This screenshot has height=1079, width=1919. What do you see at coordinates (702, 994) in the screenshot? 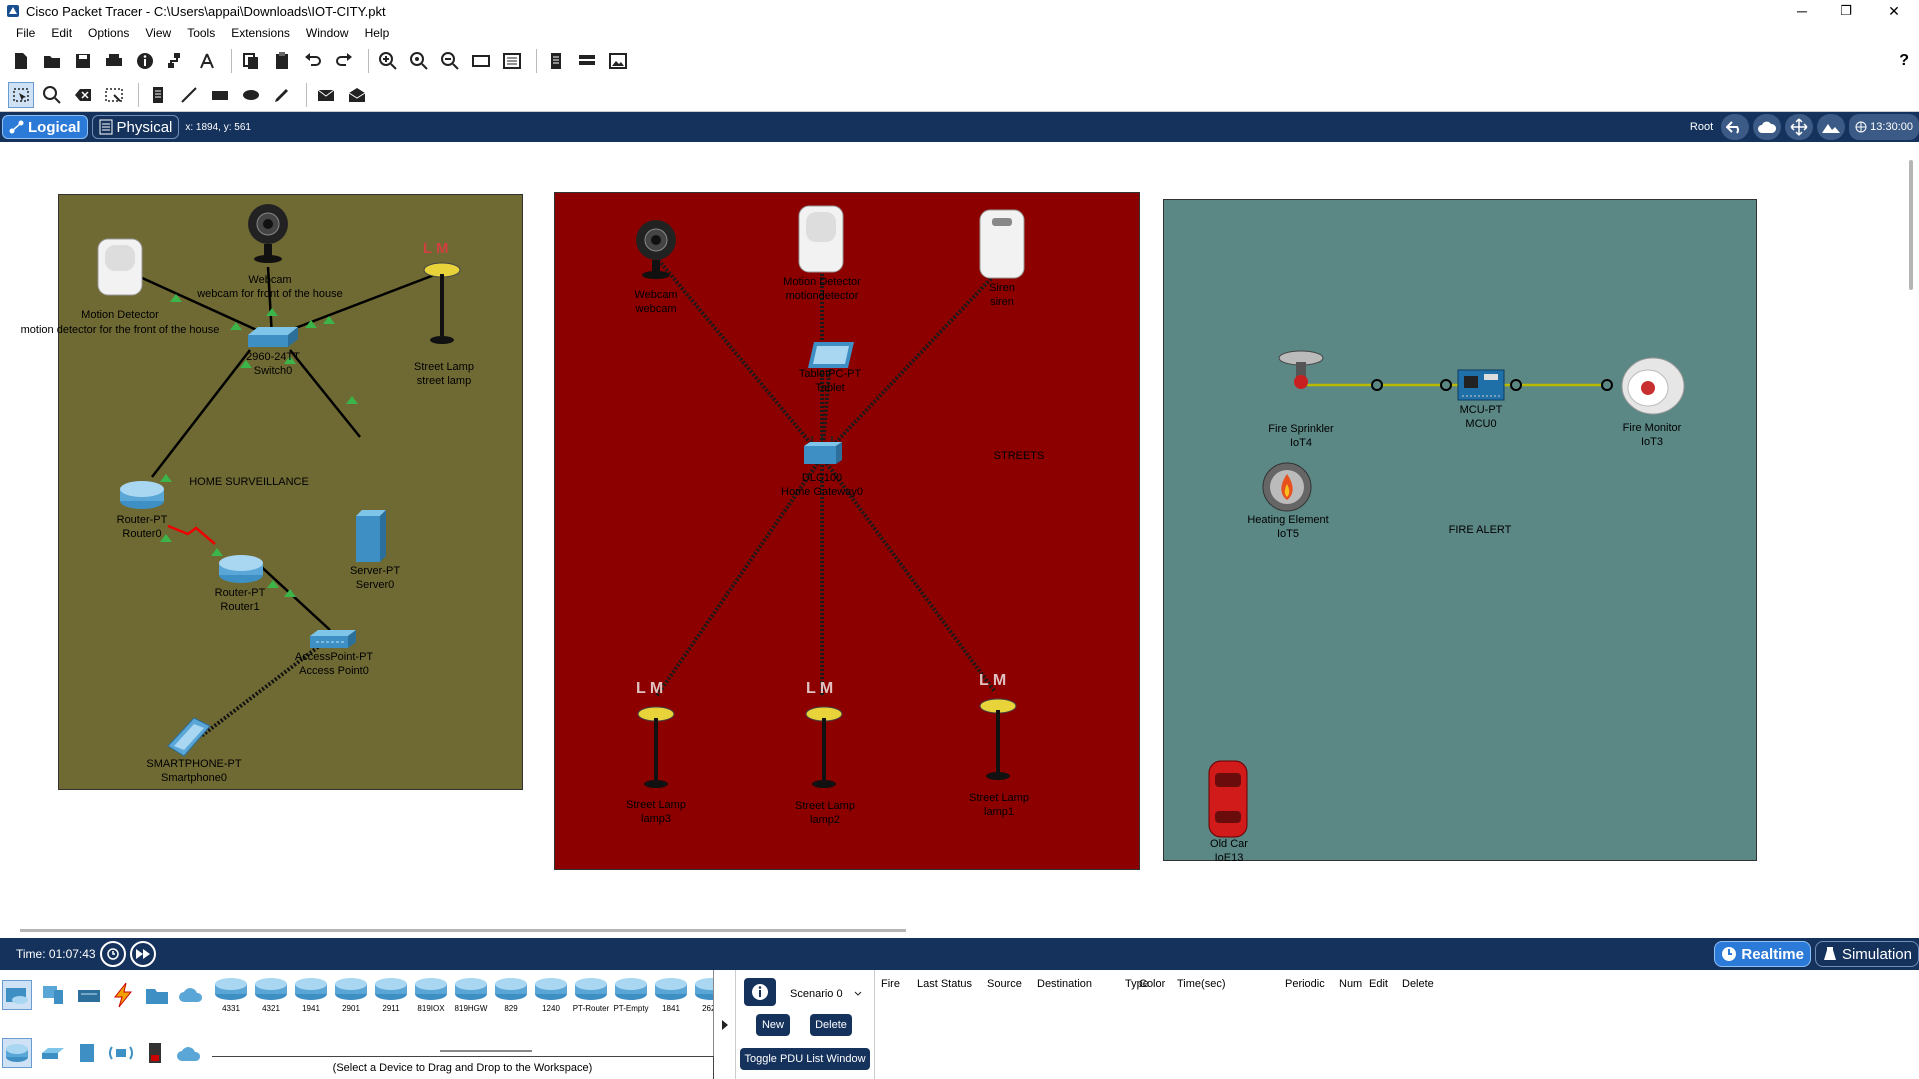
I see `device-model-item: 2620` at bounding box center [702, 994].